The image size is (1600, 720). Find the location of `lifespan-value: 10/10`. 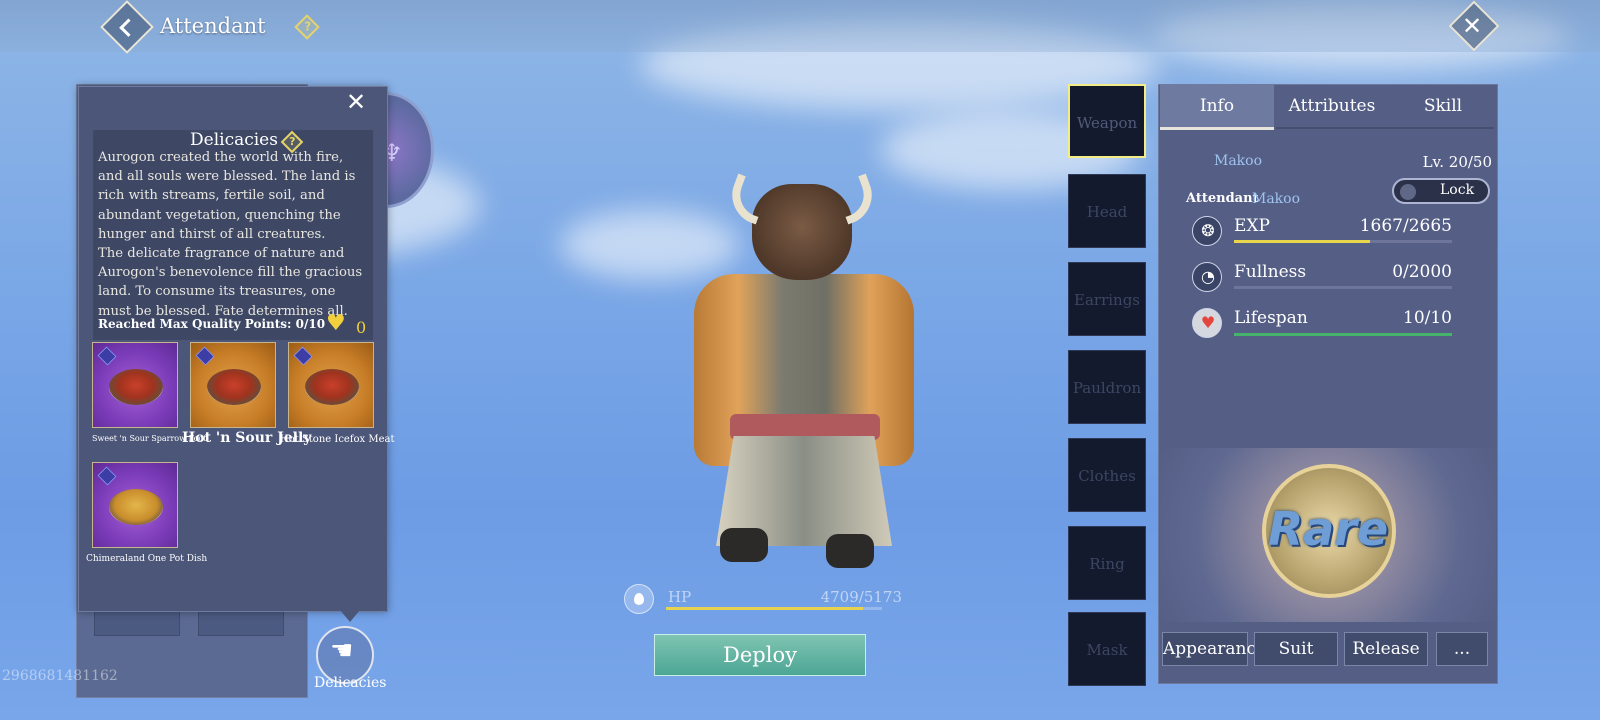

lifespan-value: 10/10 is located at coordinates (1427, 318).